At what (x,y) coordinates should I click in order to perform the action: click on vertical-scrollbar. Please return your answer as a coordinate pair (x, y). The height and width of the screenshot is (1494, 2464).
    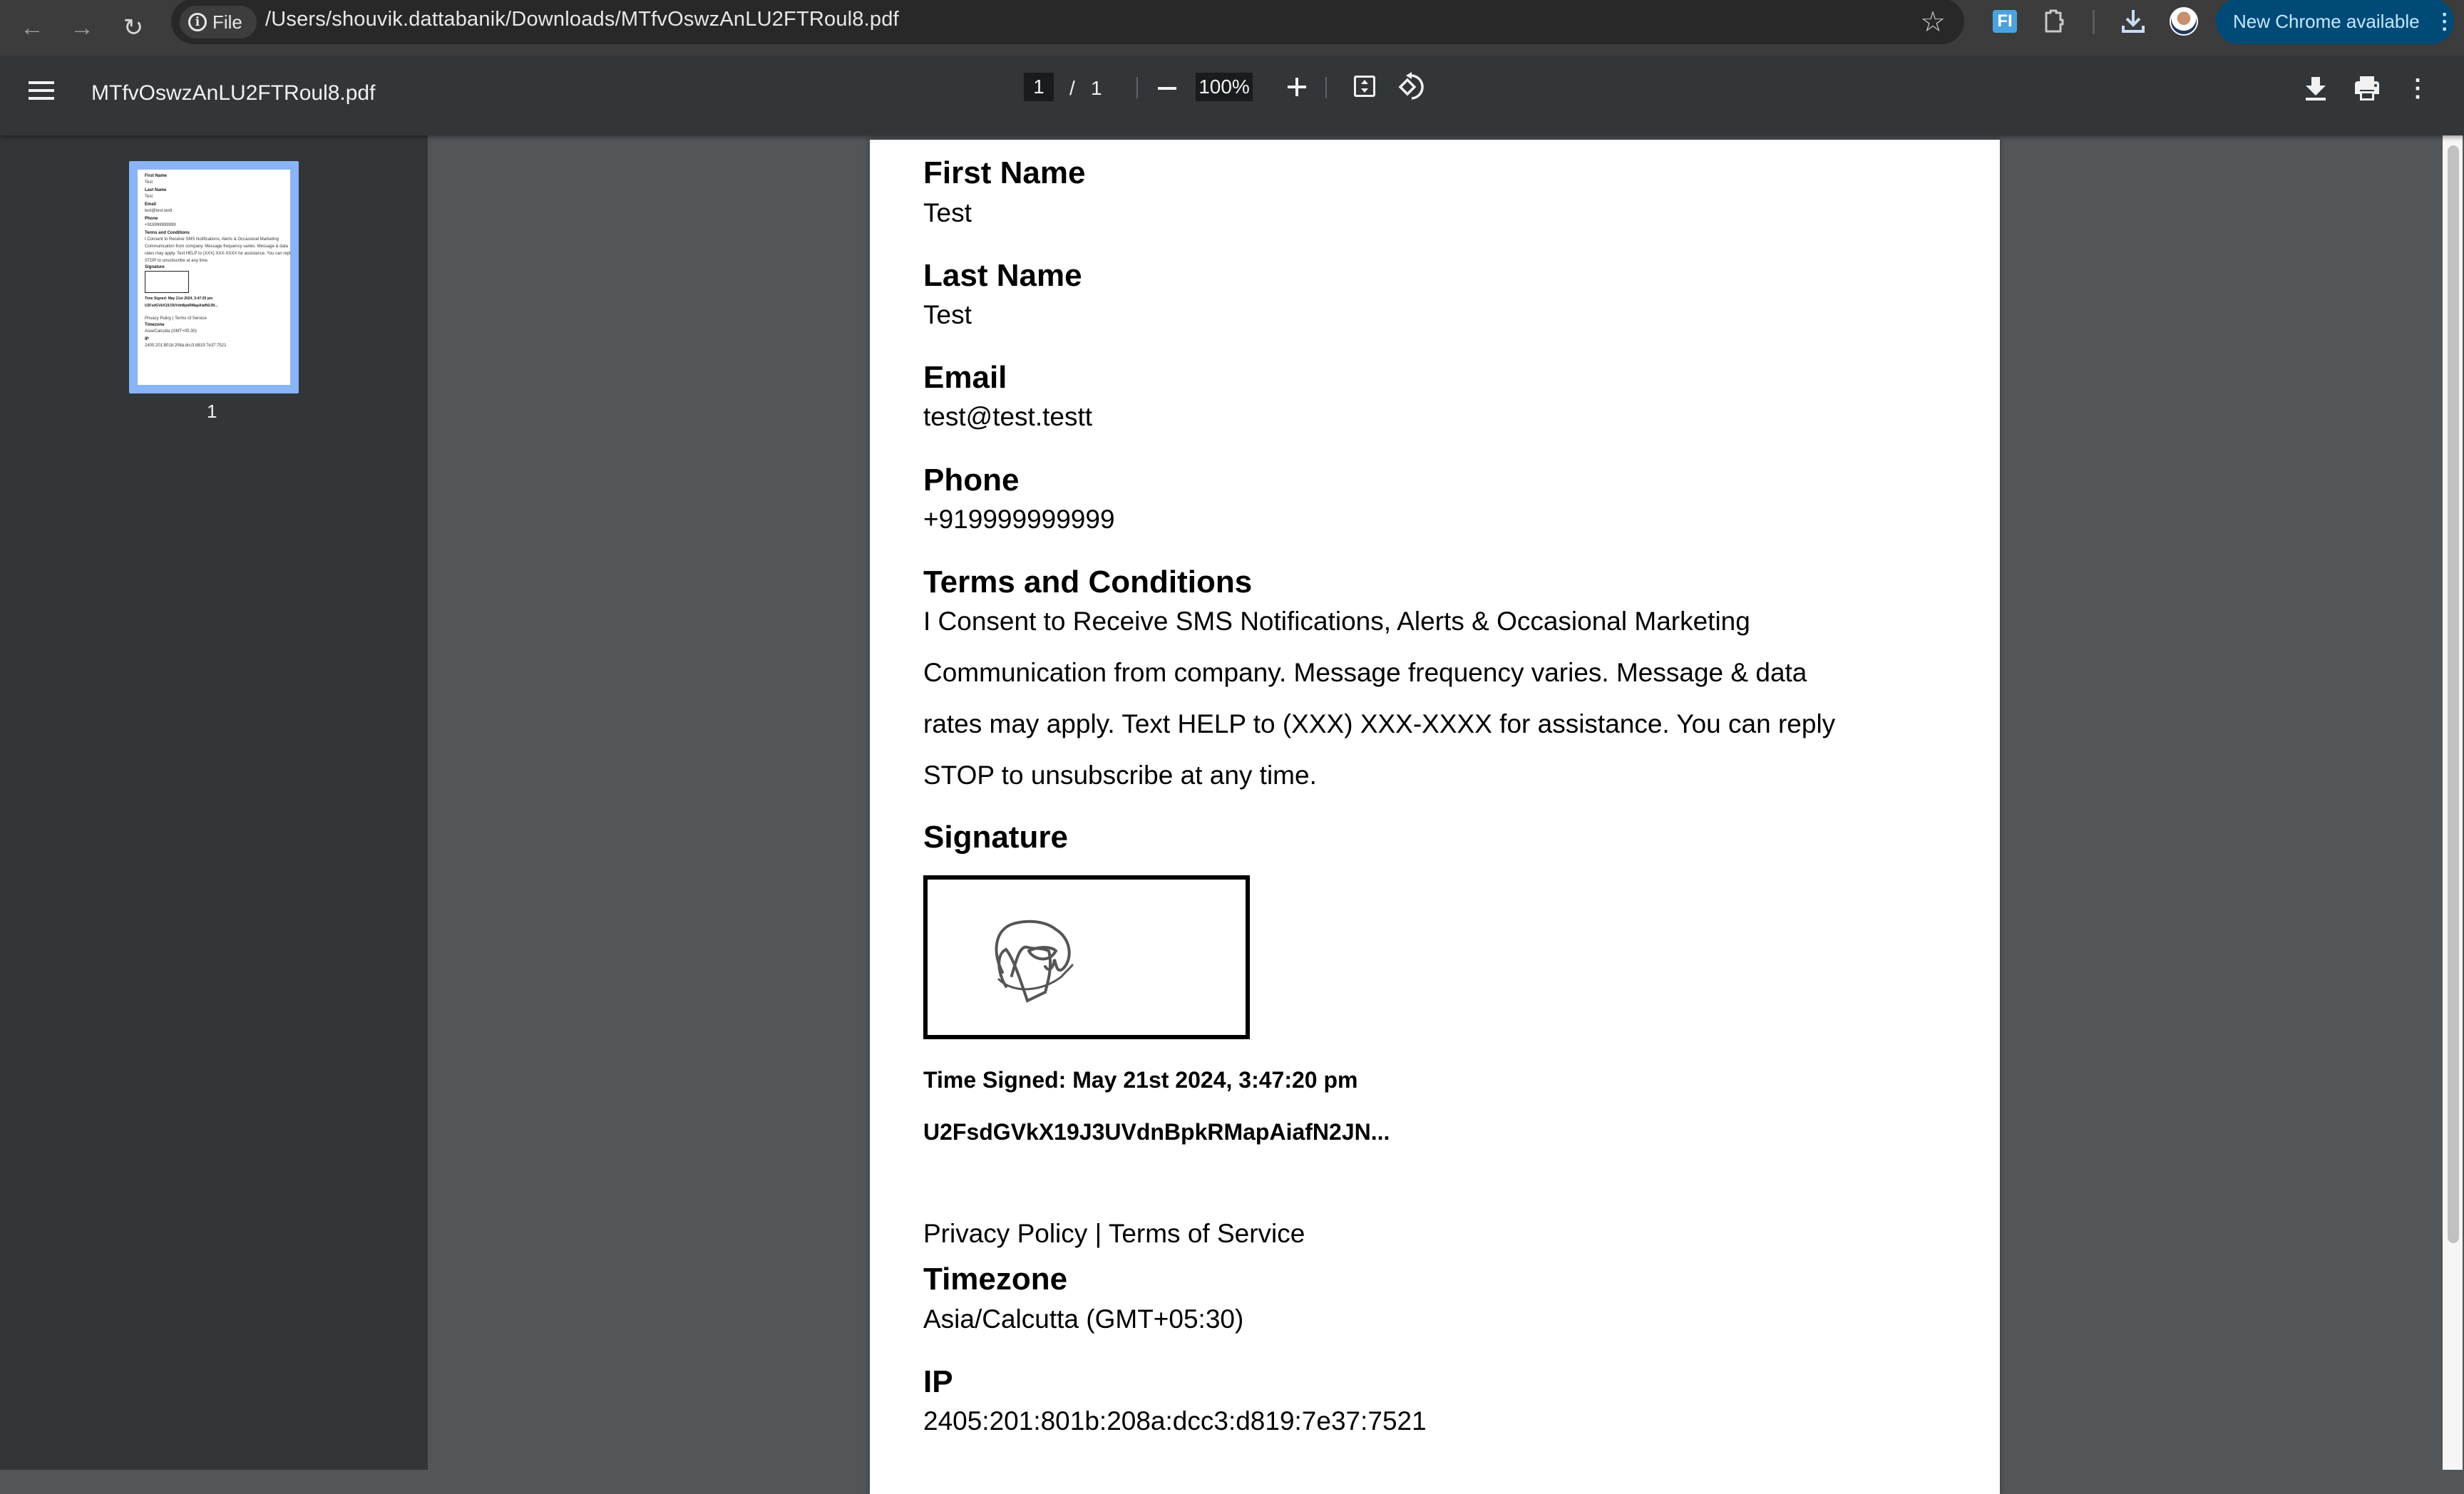
    Looking at the image, I should click on (2453, 802).